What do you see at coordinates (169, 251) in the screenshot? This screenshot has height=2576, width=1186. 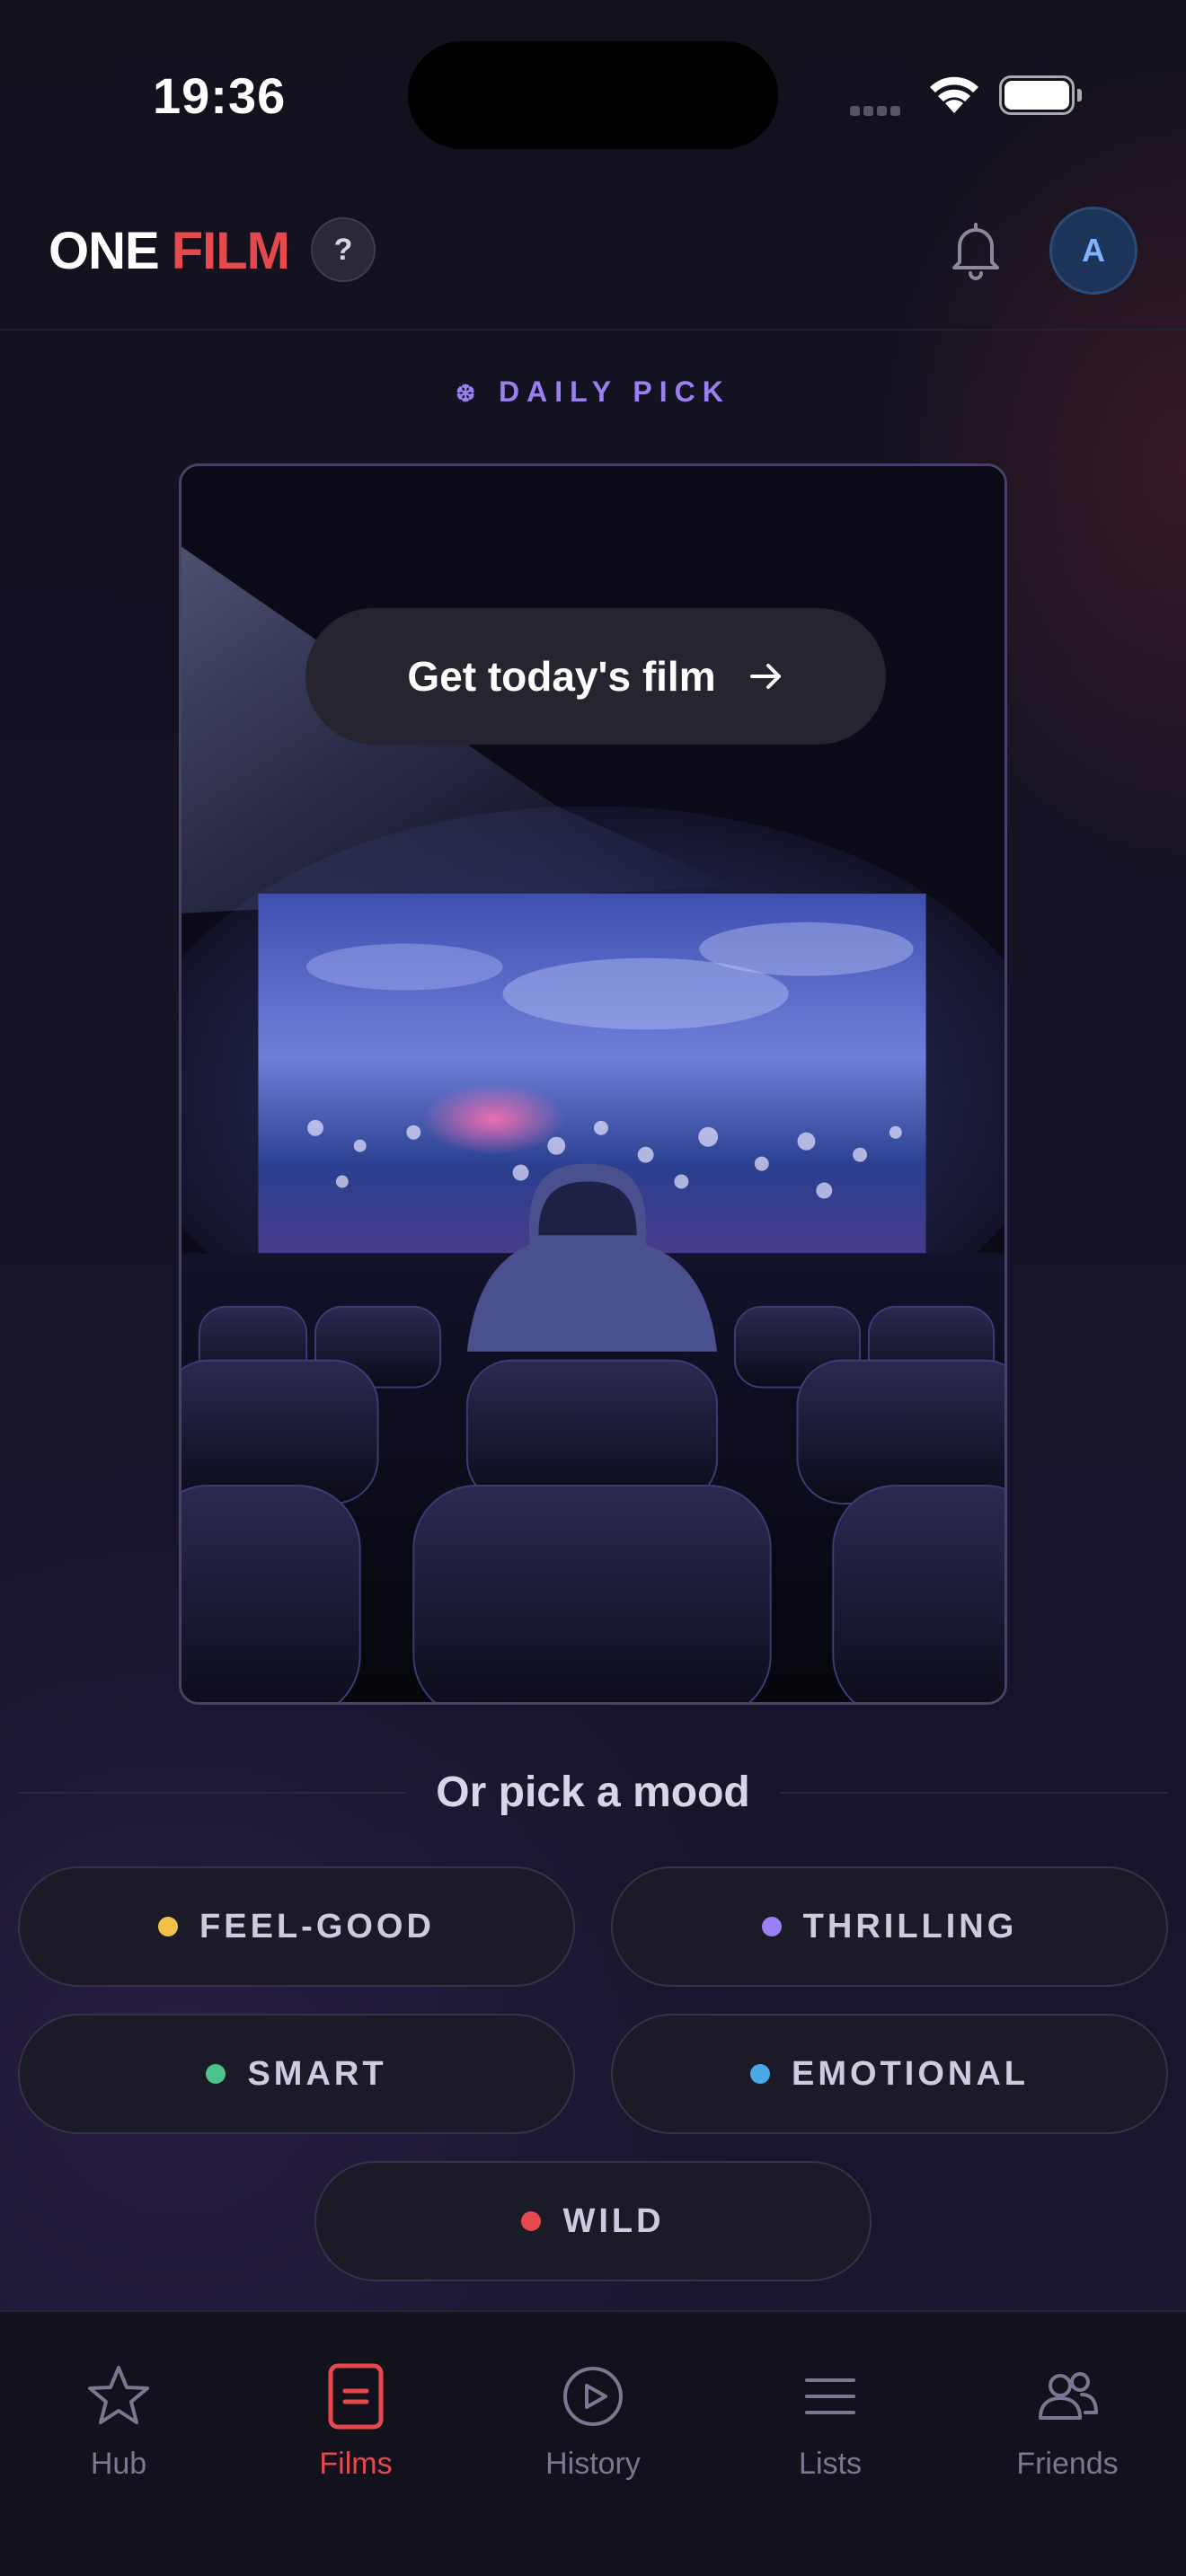 I see `app-logo: ONE FILM` at bounding box center [169, 251].